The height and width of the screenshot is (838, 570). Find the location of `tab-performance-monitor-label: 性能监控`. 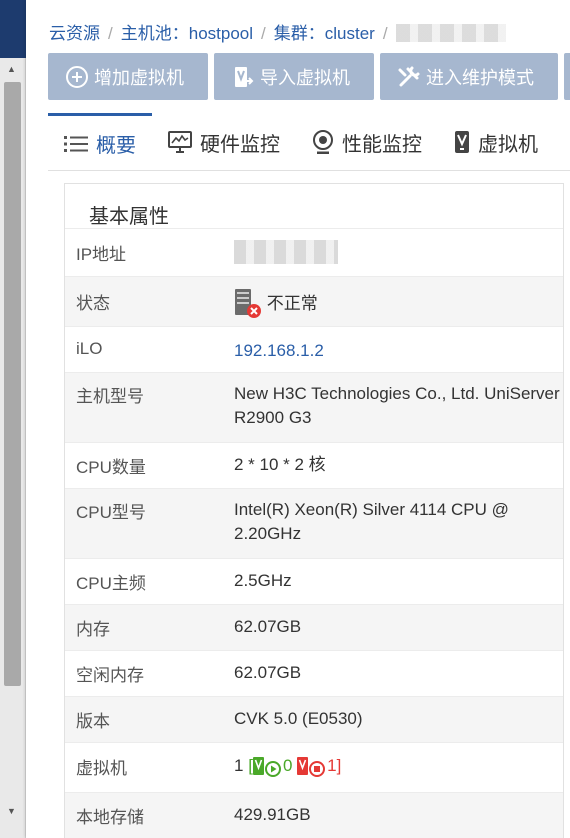

tab-performance-monitor-label: 性能监控 is located at coordinates (382, 144).